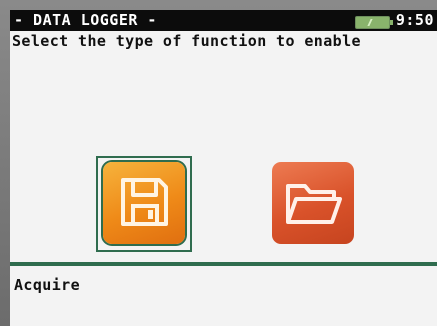  What do you see at coordinates (391, 22) in the screenshot?
I see `battery-terminal` at bounding box center [391, 22].